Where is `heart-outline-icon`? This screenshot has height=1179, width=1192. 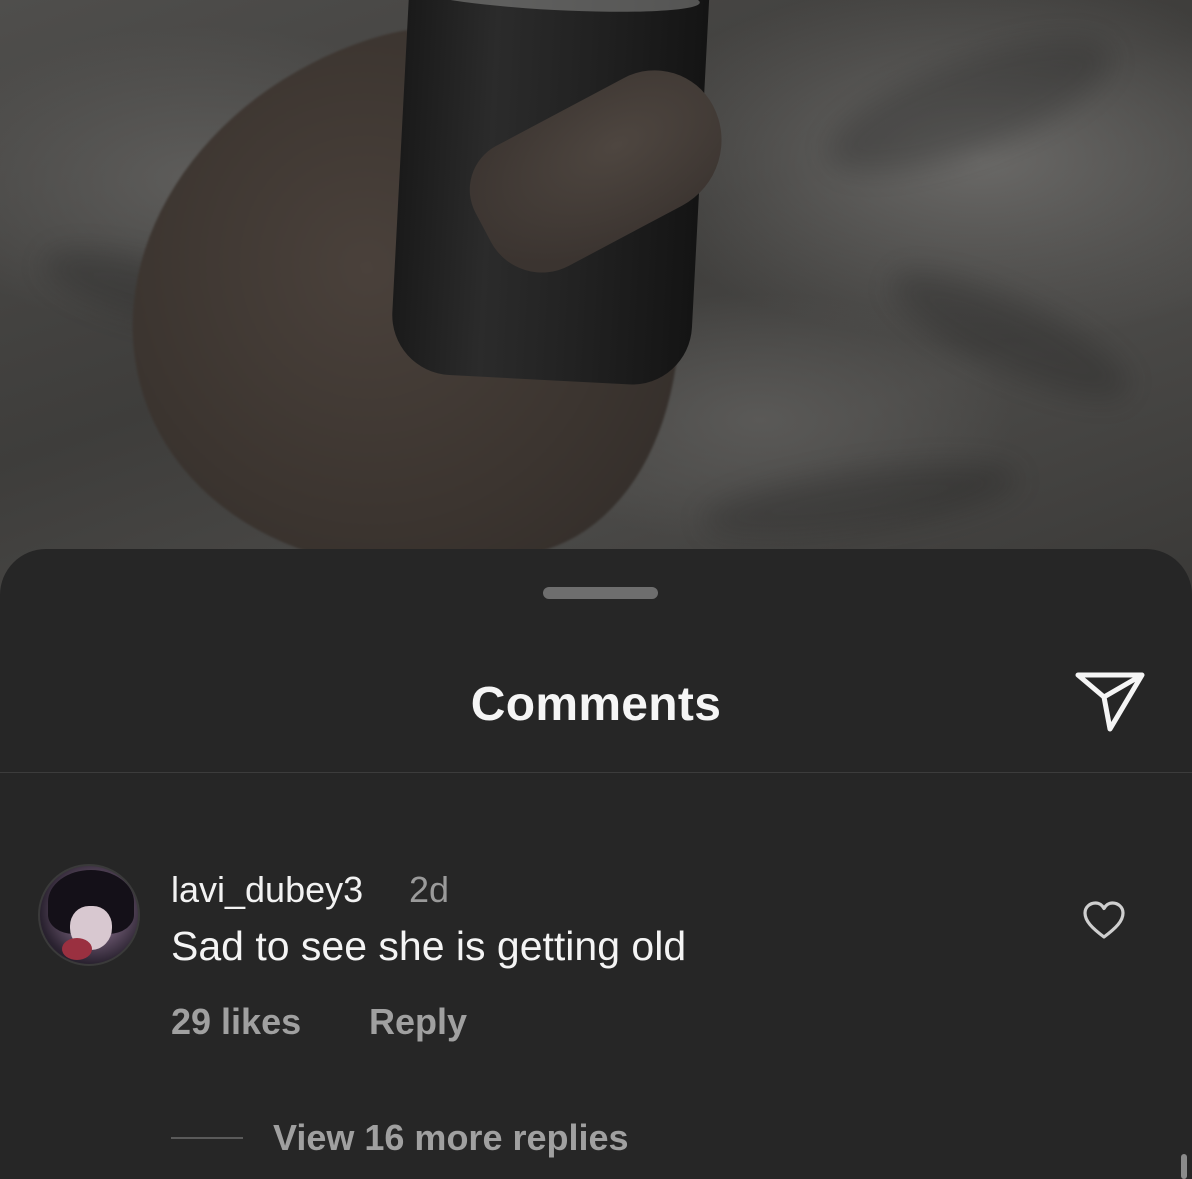
heart-outline-icon is located at coordinates (1104, 921).